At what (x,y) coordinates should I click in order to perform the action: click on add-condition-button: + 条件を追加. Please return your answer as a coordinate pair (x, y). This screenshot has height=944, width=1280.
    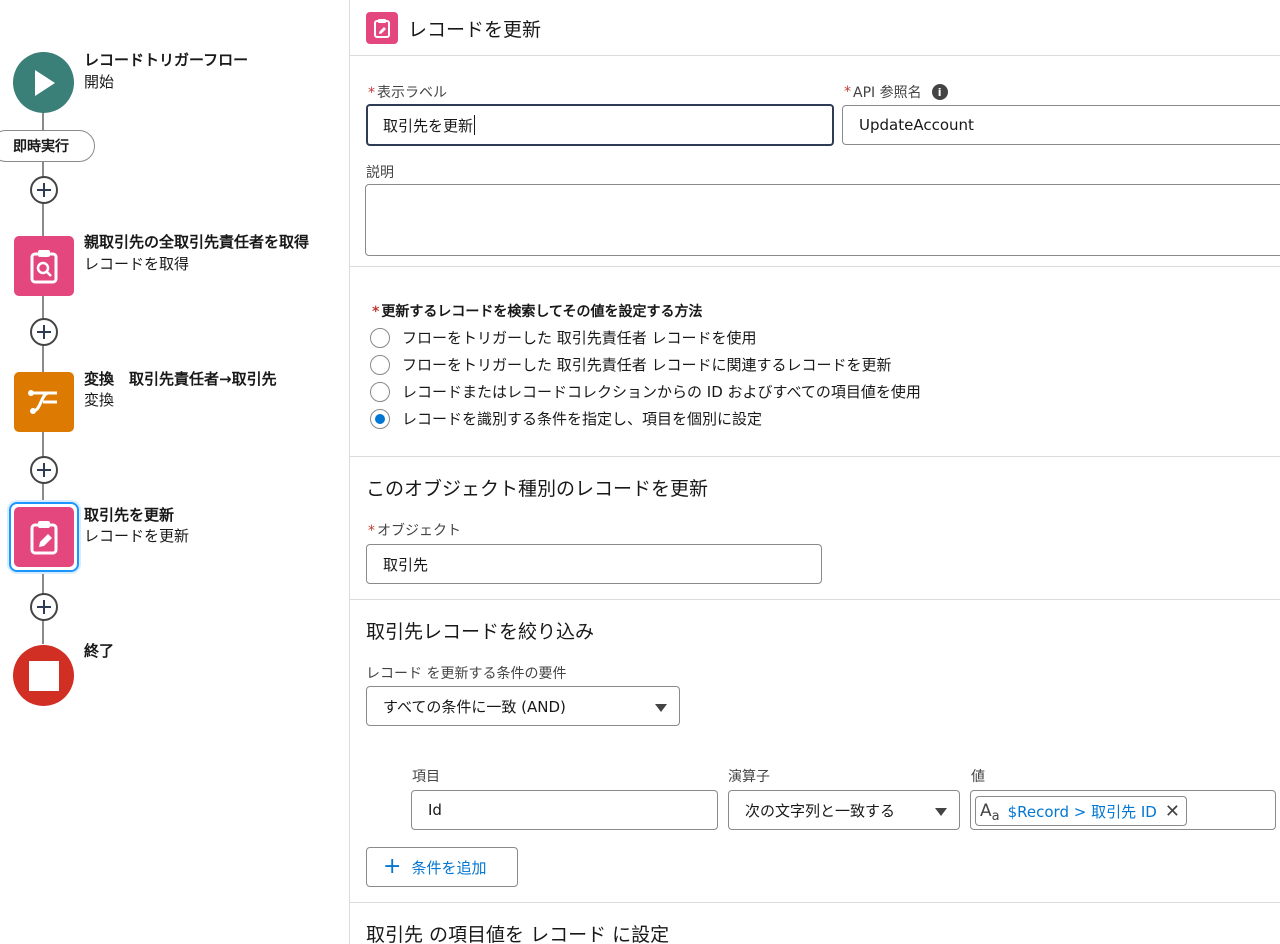
    Looking at the image, I should click on (442, 867).